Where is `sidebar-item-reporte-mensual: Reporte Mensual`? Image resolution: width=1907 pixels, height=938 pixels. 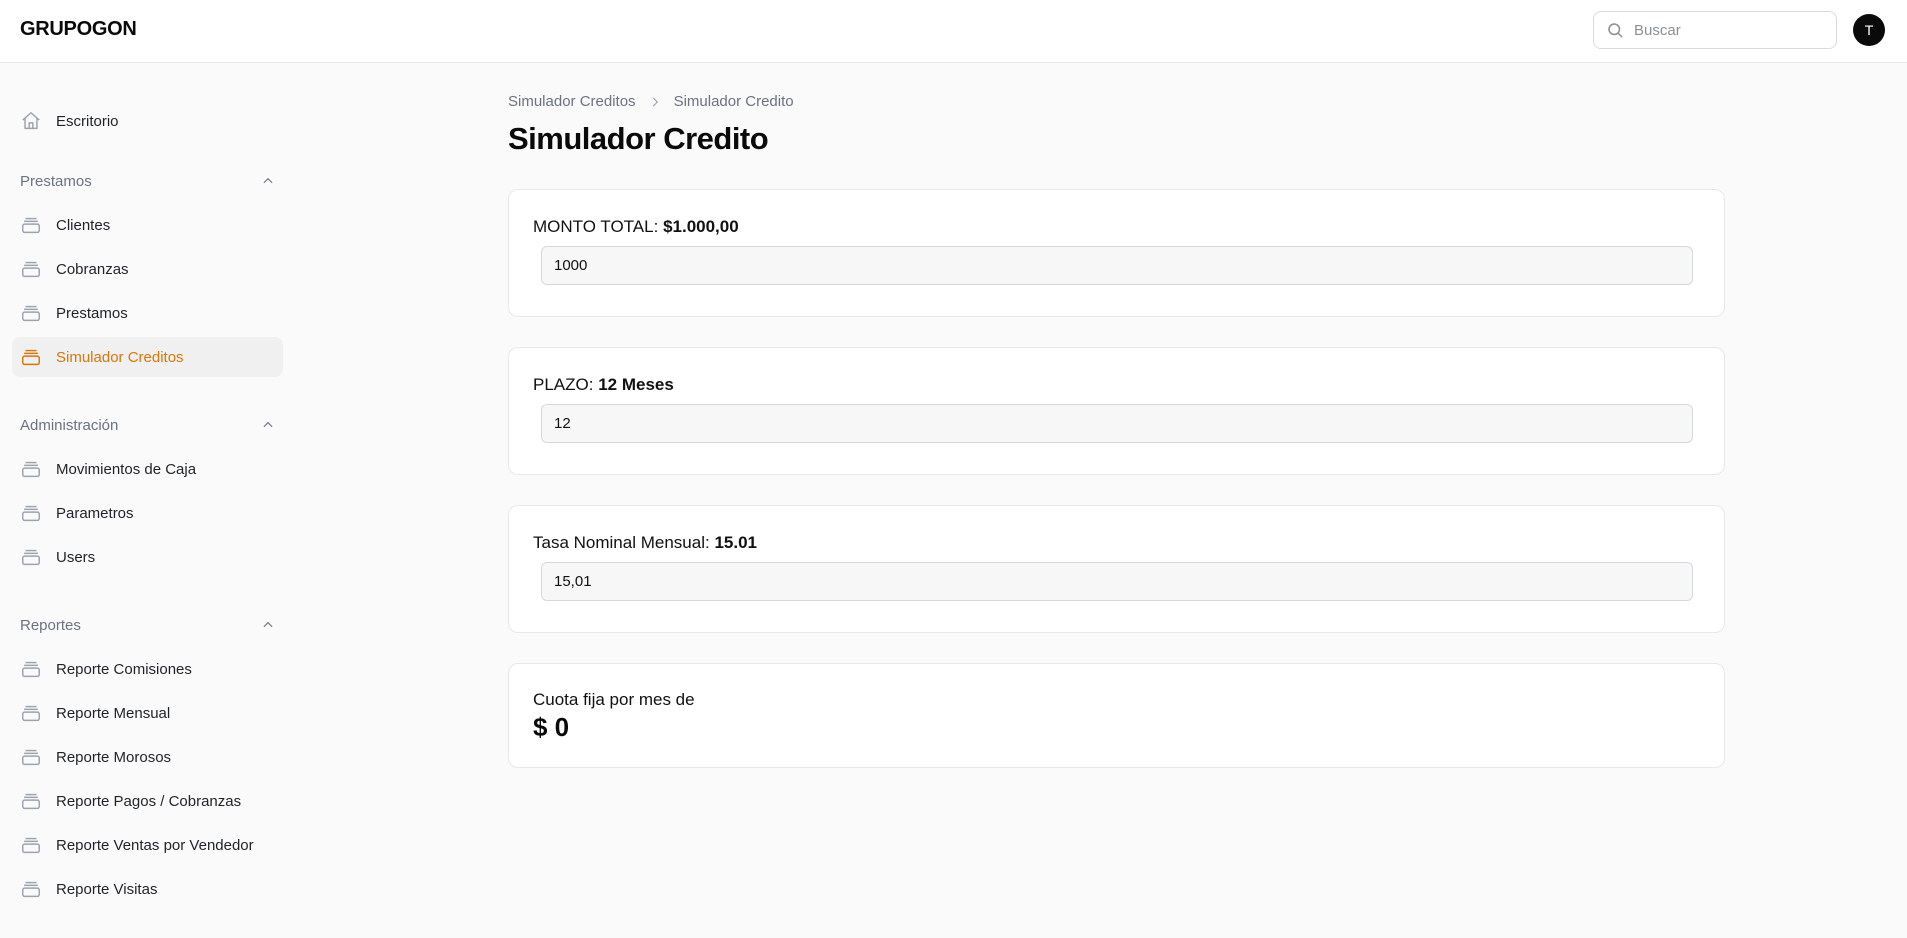
sidebar-item-reporte-mensual: Reporte Mensual is located at coordinates (147, 713).